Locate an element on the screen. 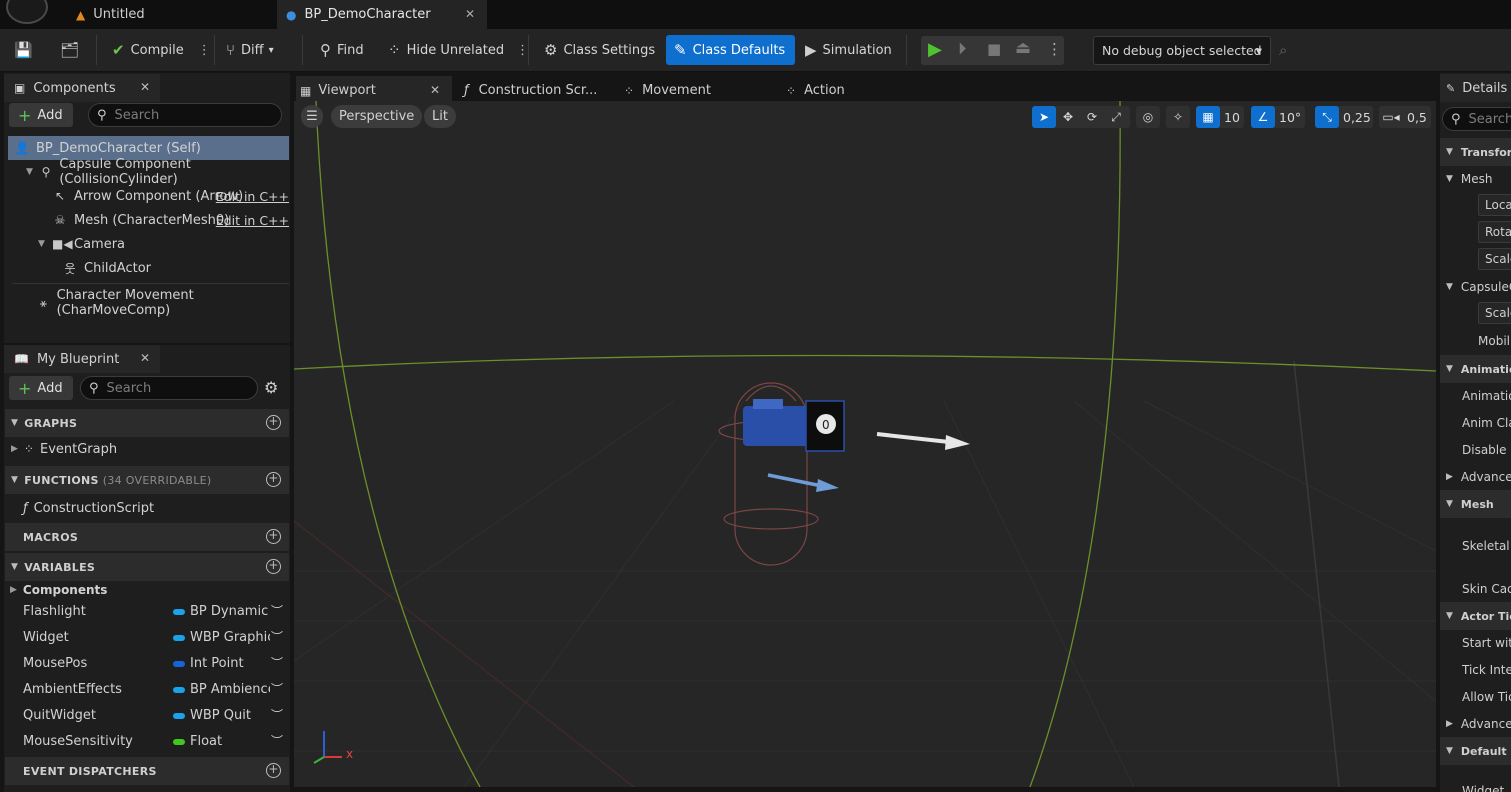  play-icon: ▶ is located at coordinates (935, 49).